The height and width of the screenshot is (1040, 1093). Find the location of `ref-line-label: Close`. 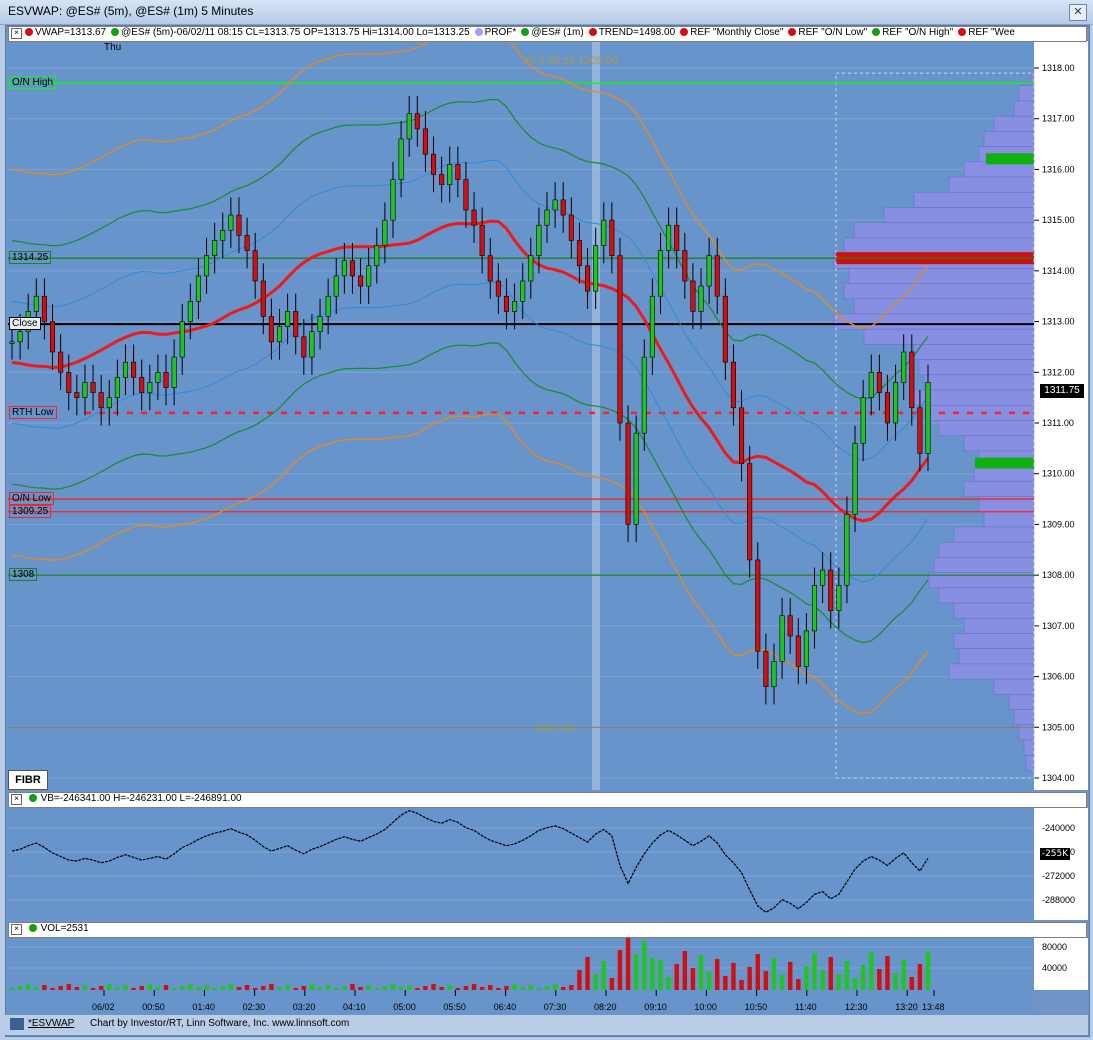

ref-line-label: Close is located at coordinates (25, 324).